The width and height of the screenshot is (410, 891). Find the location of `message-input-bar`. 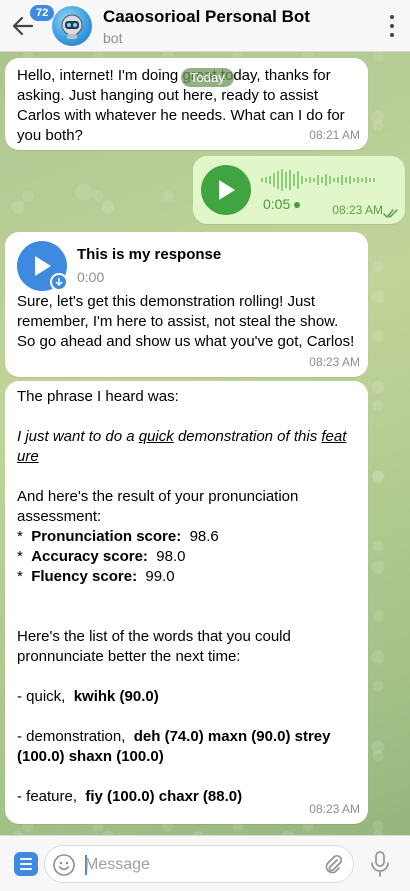

message-input-bar is located at coordinates (205, 863).